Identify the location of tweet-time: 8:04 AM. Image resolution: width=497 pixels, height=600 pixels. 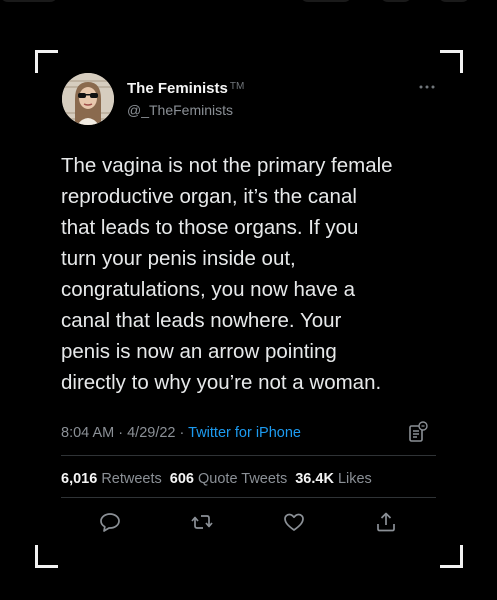
(87, 433).